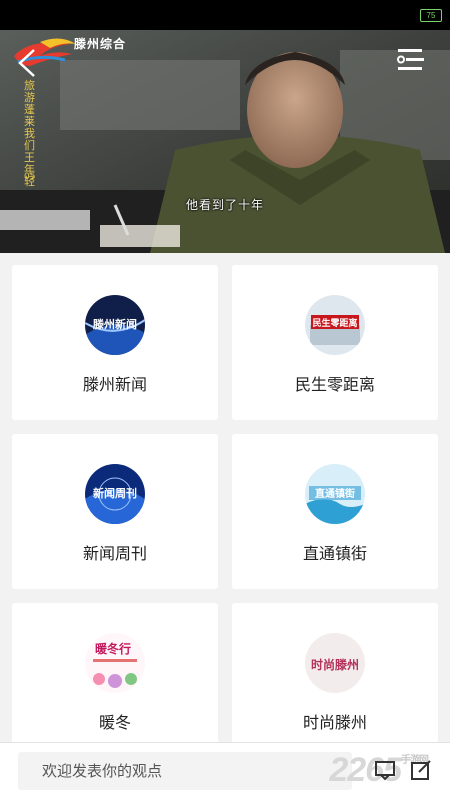 This screenshot has height=801, width=450. I want to click on shishang-thumb: 时尚滕州, so click(335, 663).